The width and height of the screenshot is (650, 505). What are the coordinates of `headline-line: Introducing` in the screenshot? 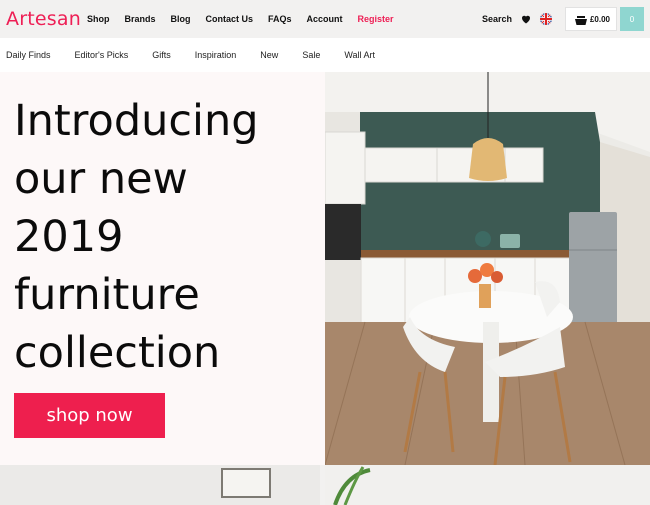 It's located at (136, 121).